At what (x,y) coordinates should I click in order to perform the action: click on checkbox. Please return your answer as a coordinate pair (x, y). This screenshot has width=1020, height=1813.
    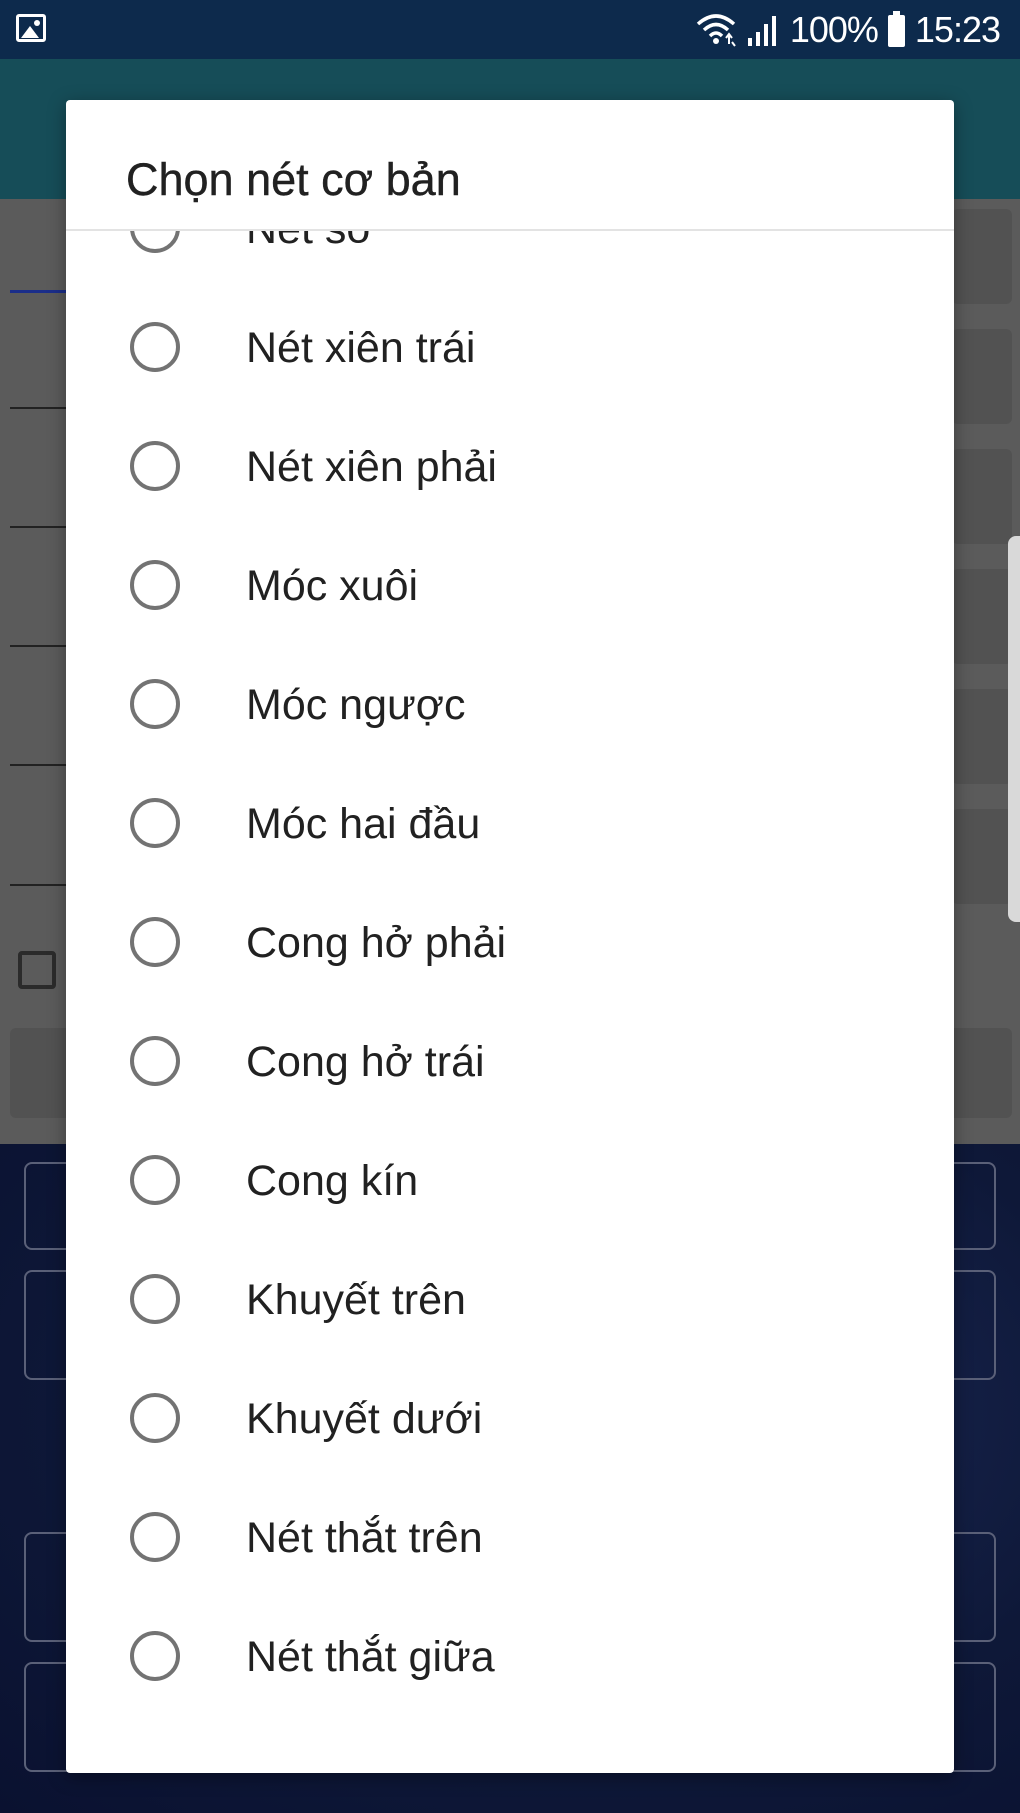
    Looking at the image, I should click on (37, 970).